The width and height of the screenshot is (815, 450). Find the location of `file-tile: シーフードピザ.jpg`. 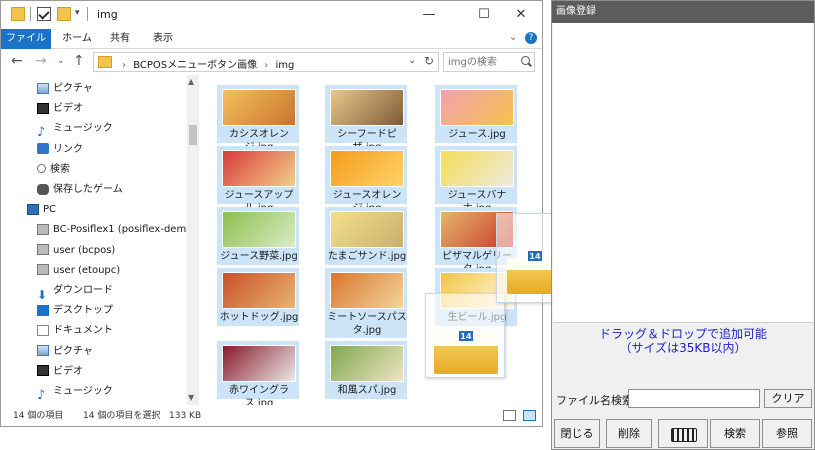

file-tile: シーフードピザ.jpg is located at coordinates (366, 119).